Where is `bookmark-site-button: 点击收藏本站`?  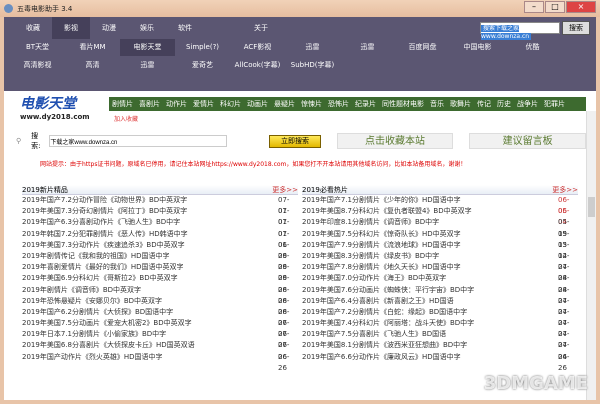
bookmark-site-button: 点击收藏本站 is located at coordinates (395, 141).